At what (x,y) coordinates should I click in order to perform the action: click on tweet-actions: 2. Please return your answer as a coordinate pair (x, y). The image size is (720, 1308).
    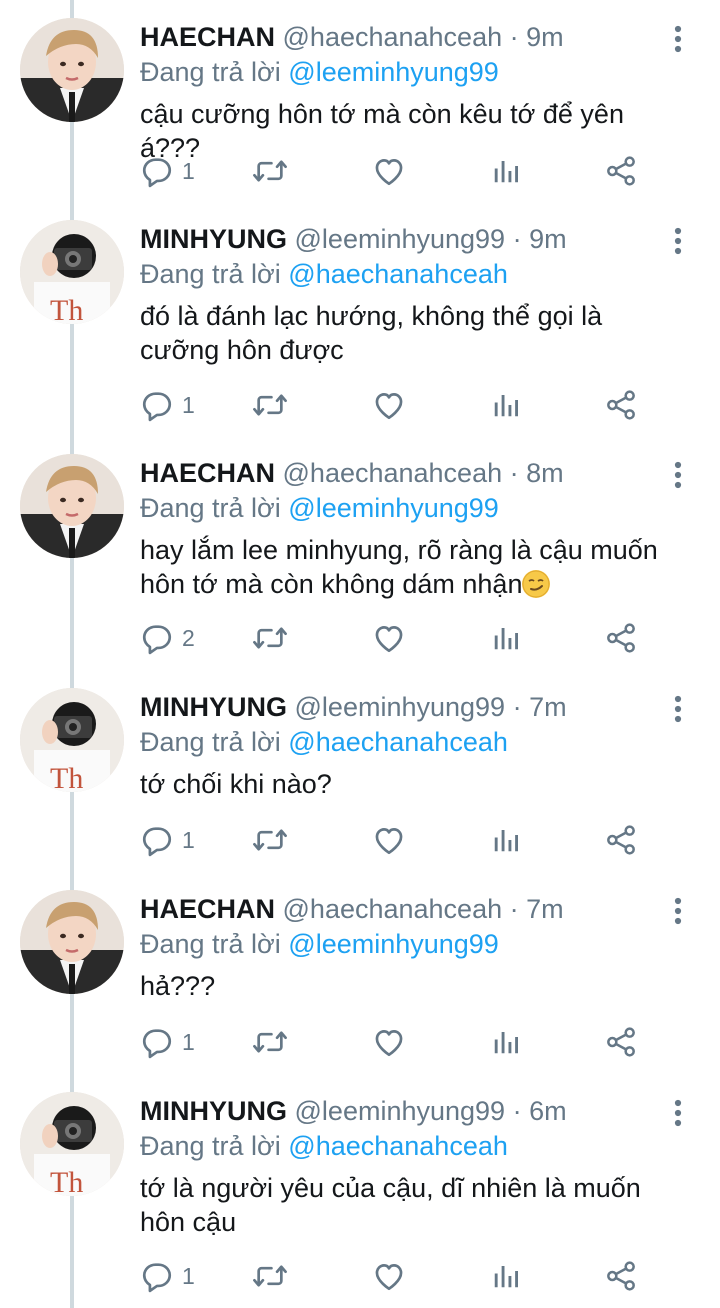
    Looking at the image, I should click on (360, 638).